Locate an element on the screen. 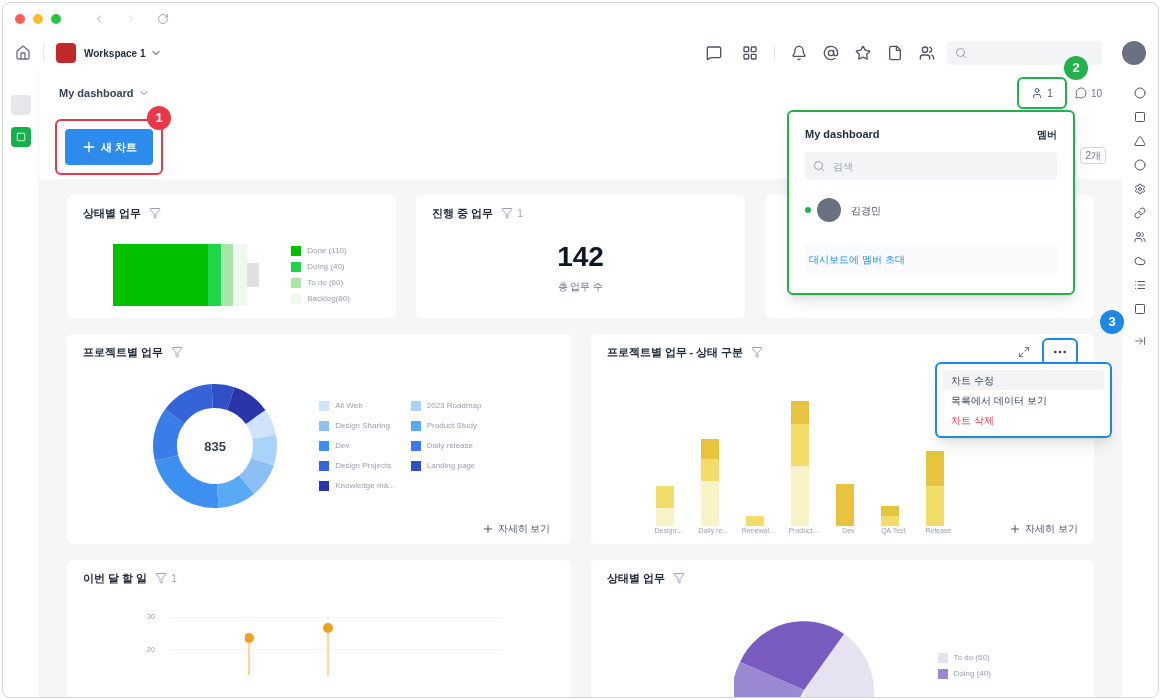 This screenshot has width=1161, height=700. grid-icon is located at coordinates (750, 53).